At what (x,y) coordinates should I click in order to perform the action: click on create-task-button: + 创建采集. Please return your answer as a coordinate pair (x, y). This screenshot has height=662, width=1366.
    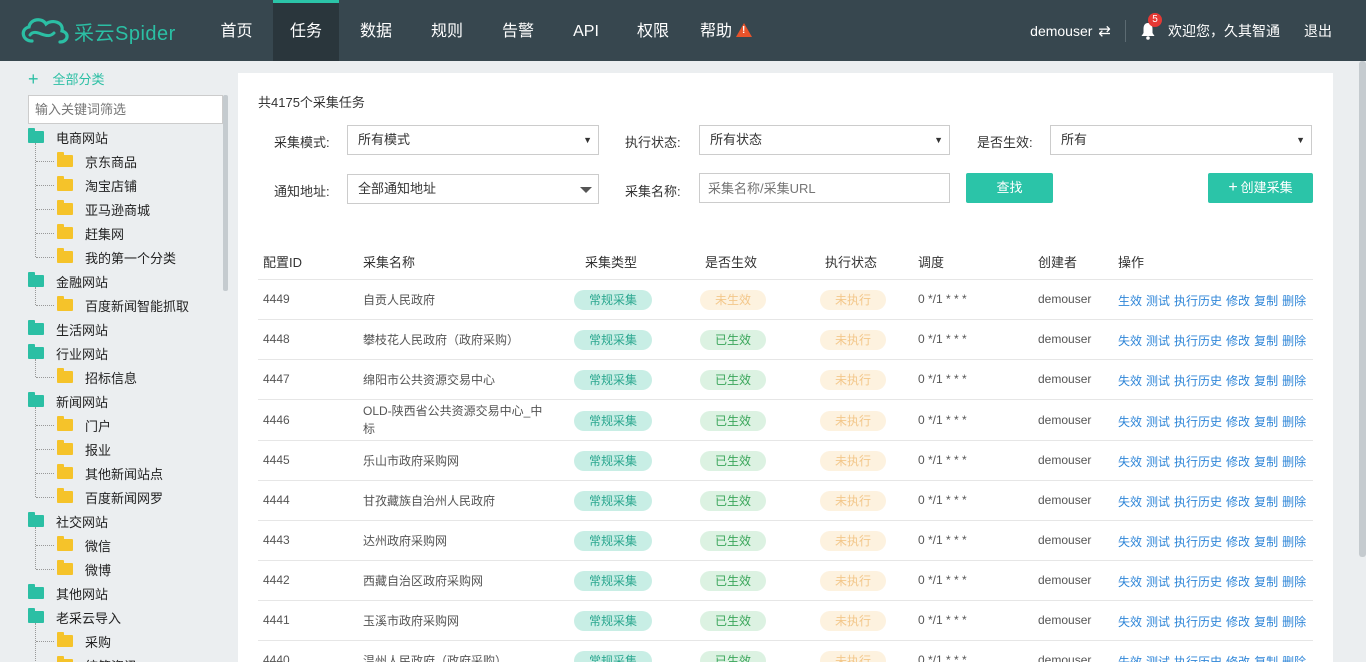
    Looking at the image, I should click on (1260, 188).